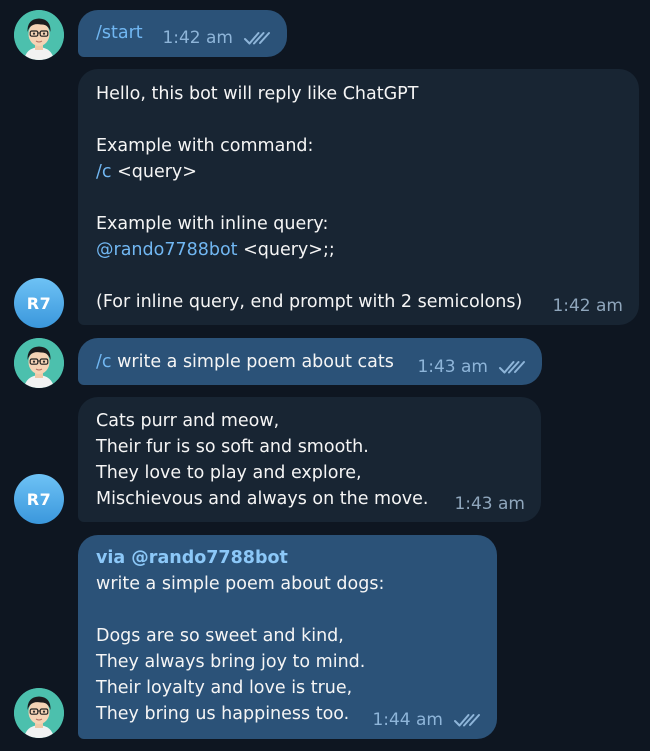  Describe the element at coordinates (286, 250) in the screenshot. I see `inline-example-rest: <query>;;` at that location.